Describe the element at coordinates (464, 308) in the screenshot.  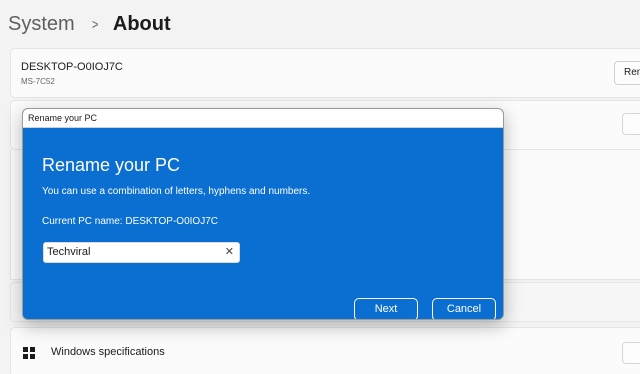
I see `cancel-button: Cancel` at that location.